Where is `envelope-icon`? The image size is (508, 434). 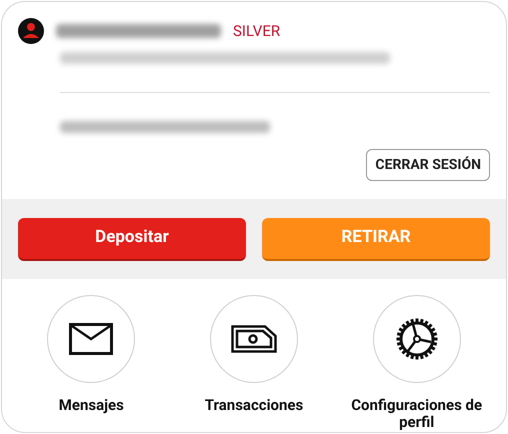
envelope-icon is located at coordinates (91, 339).